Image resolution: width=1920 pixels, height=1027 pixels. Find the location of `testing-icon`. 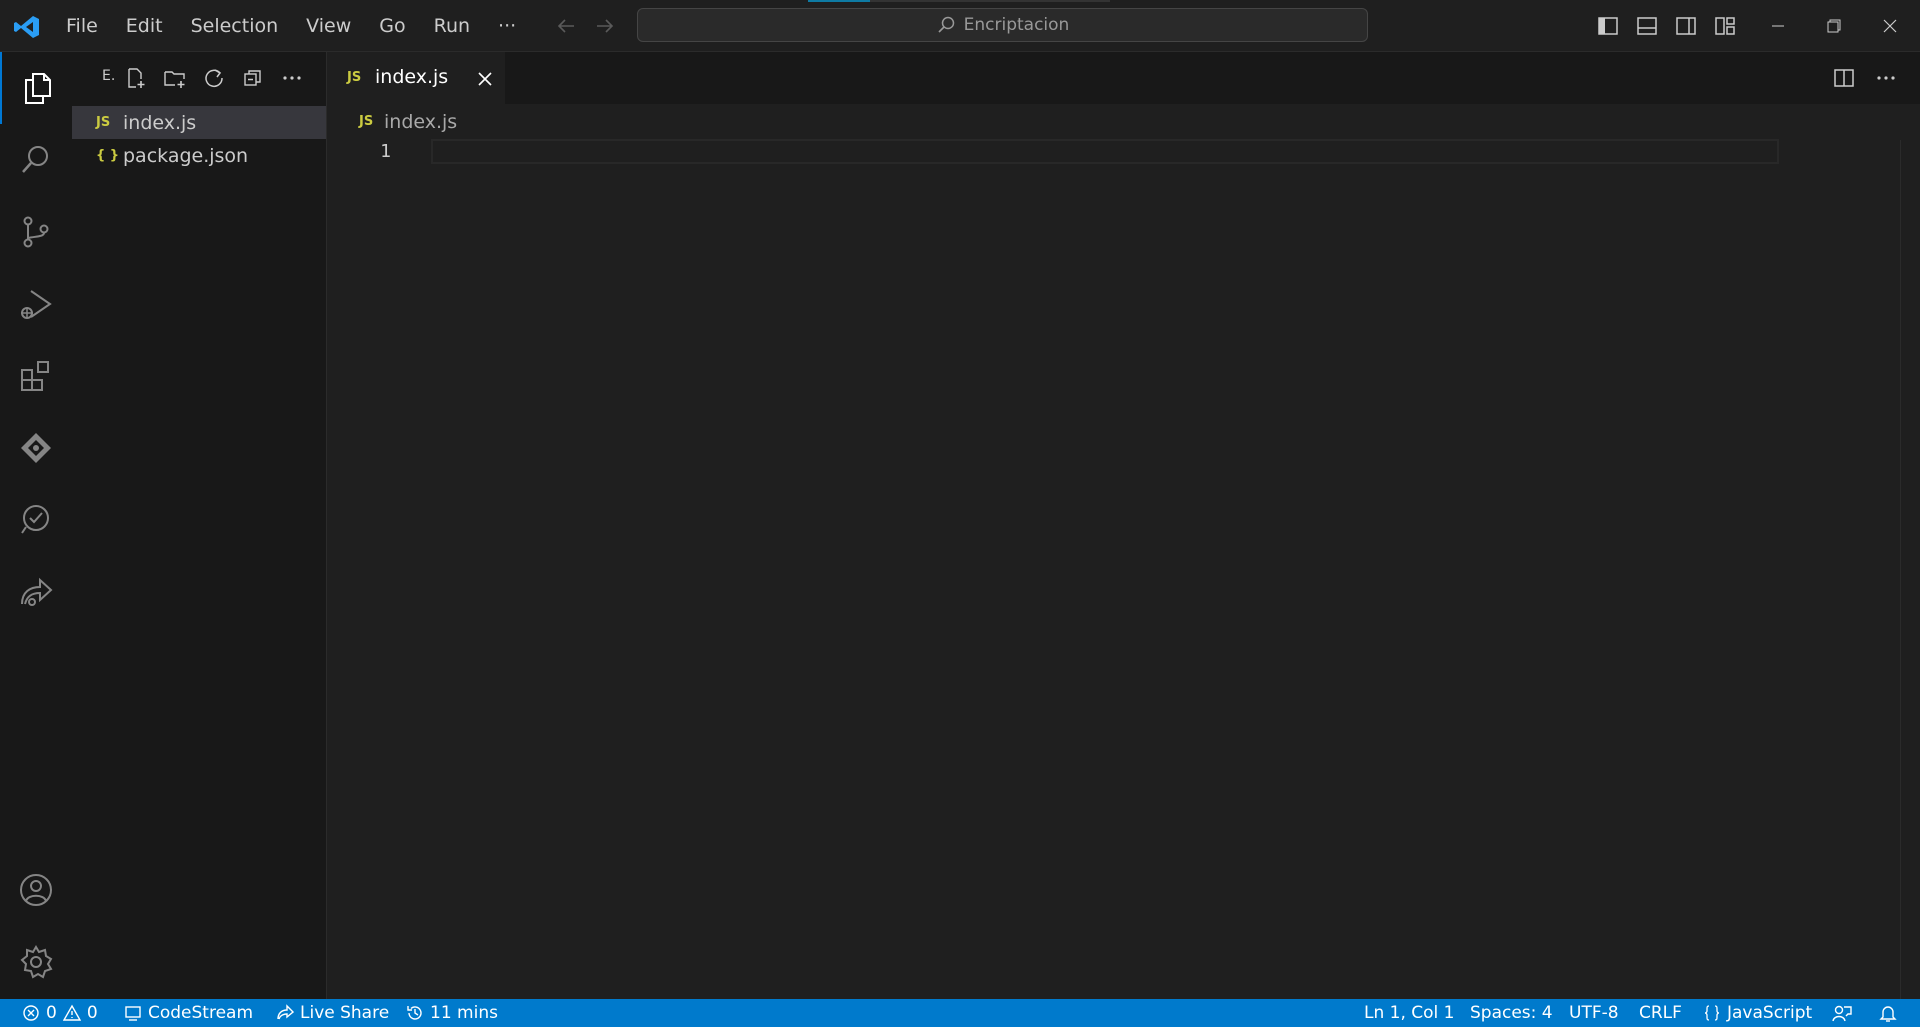

testing-icon is located at coordinates (36, 520).